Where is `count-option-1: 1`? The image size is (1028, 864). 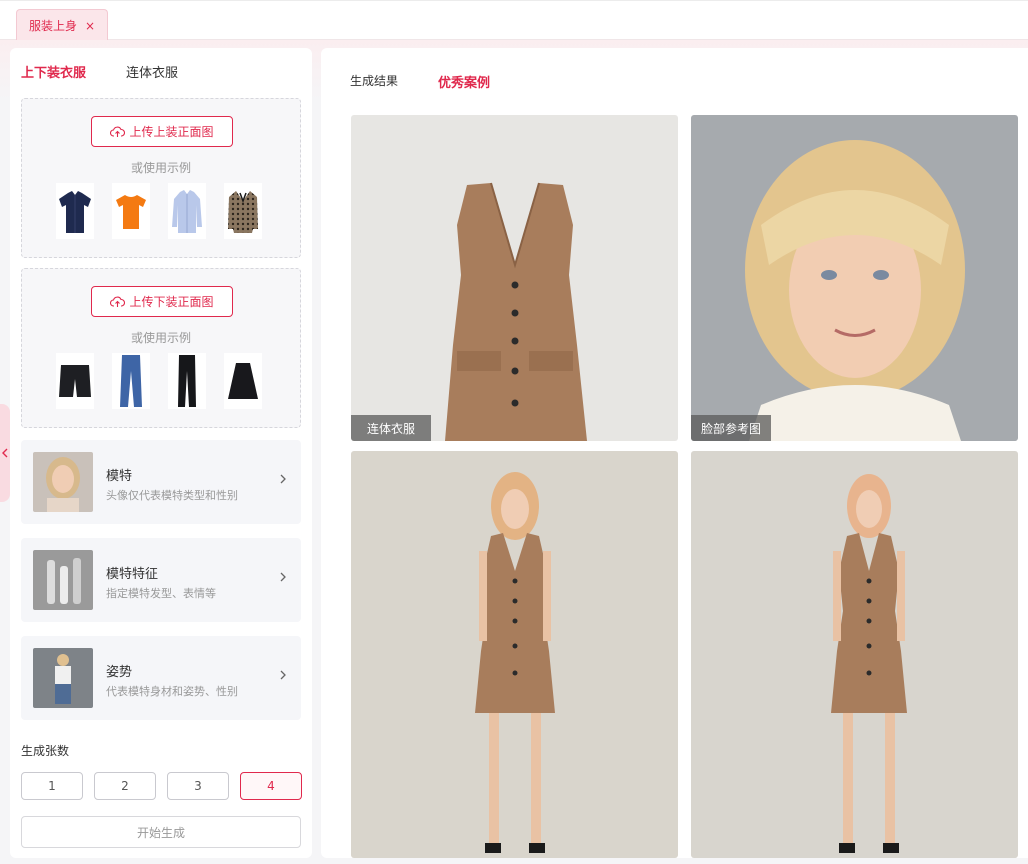 count-option-1: 1 is located at coordinates (52, 786).